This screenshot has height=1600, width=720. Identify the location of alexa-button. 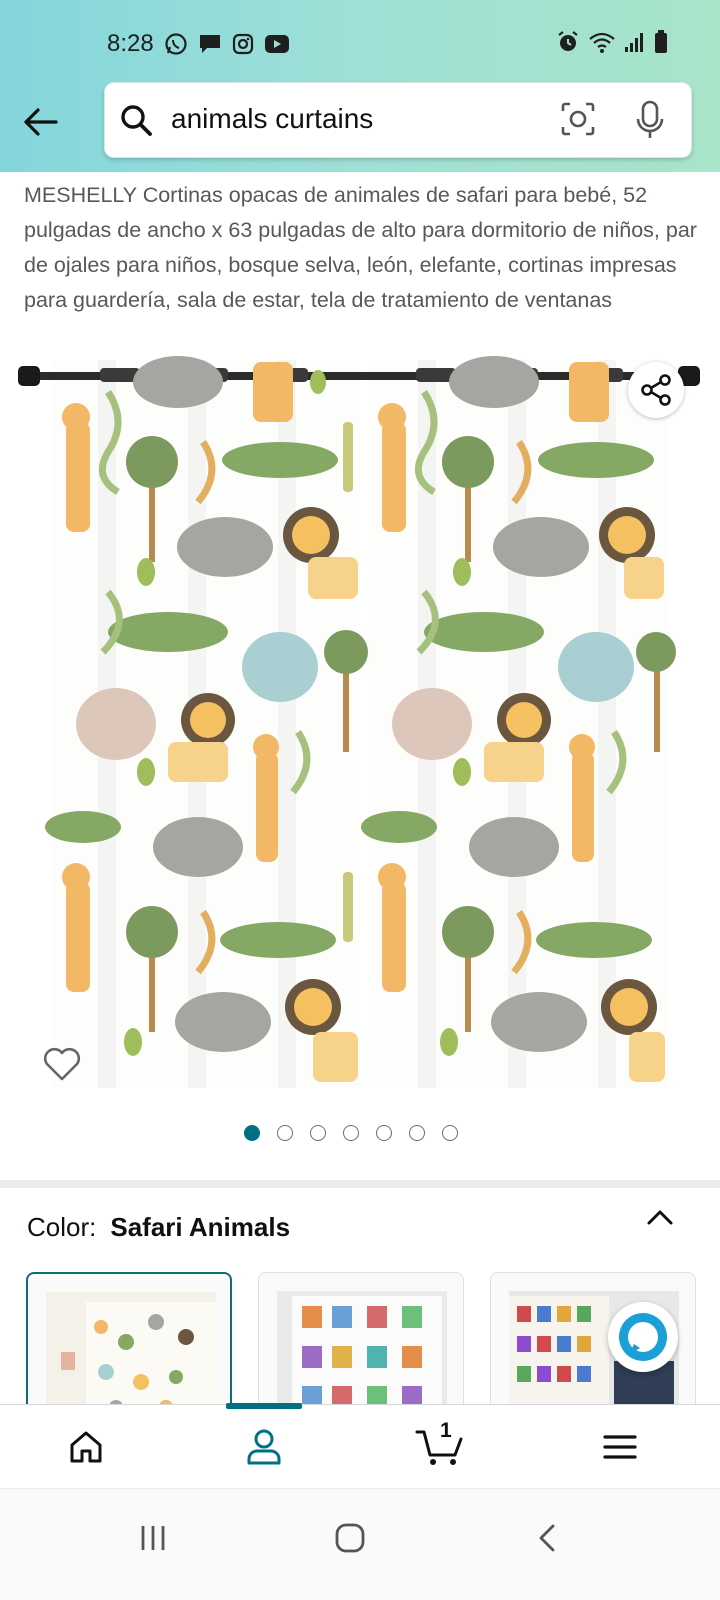
(643, 1337).